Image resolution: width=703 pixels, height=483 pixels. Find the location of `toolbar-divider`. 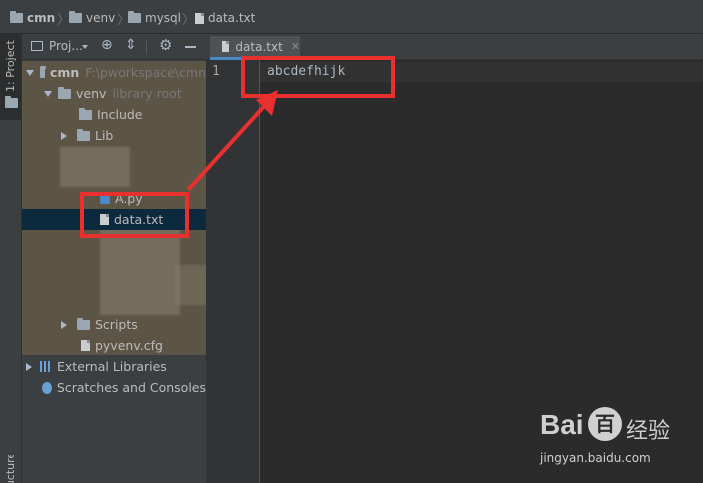

toolbar-divider is located at coordinates (146, 47).